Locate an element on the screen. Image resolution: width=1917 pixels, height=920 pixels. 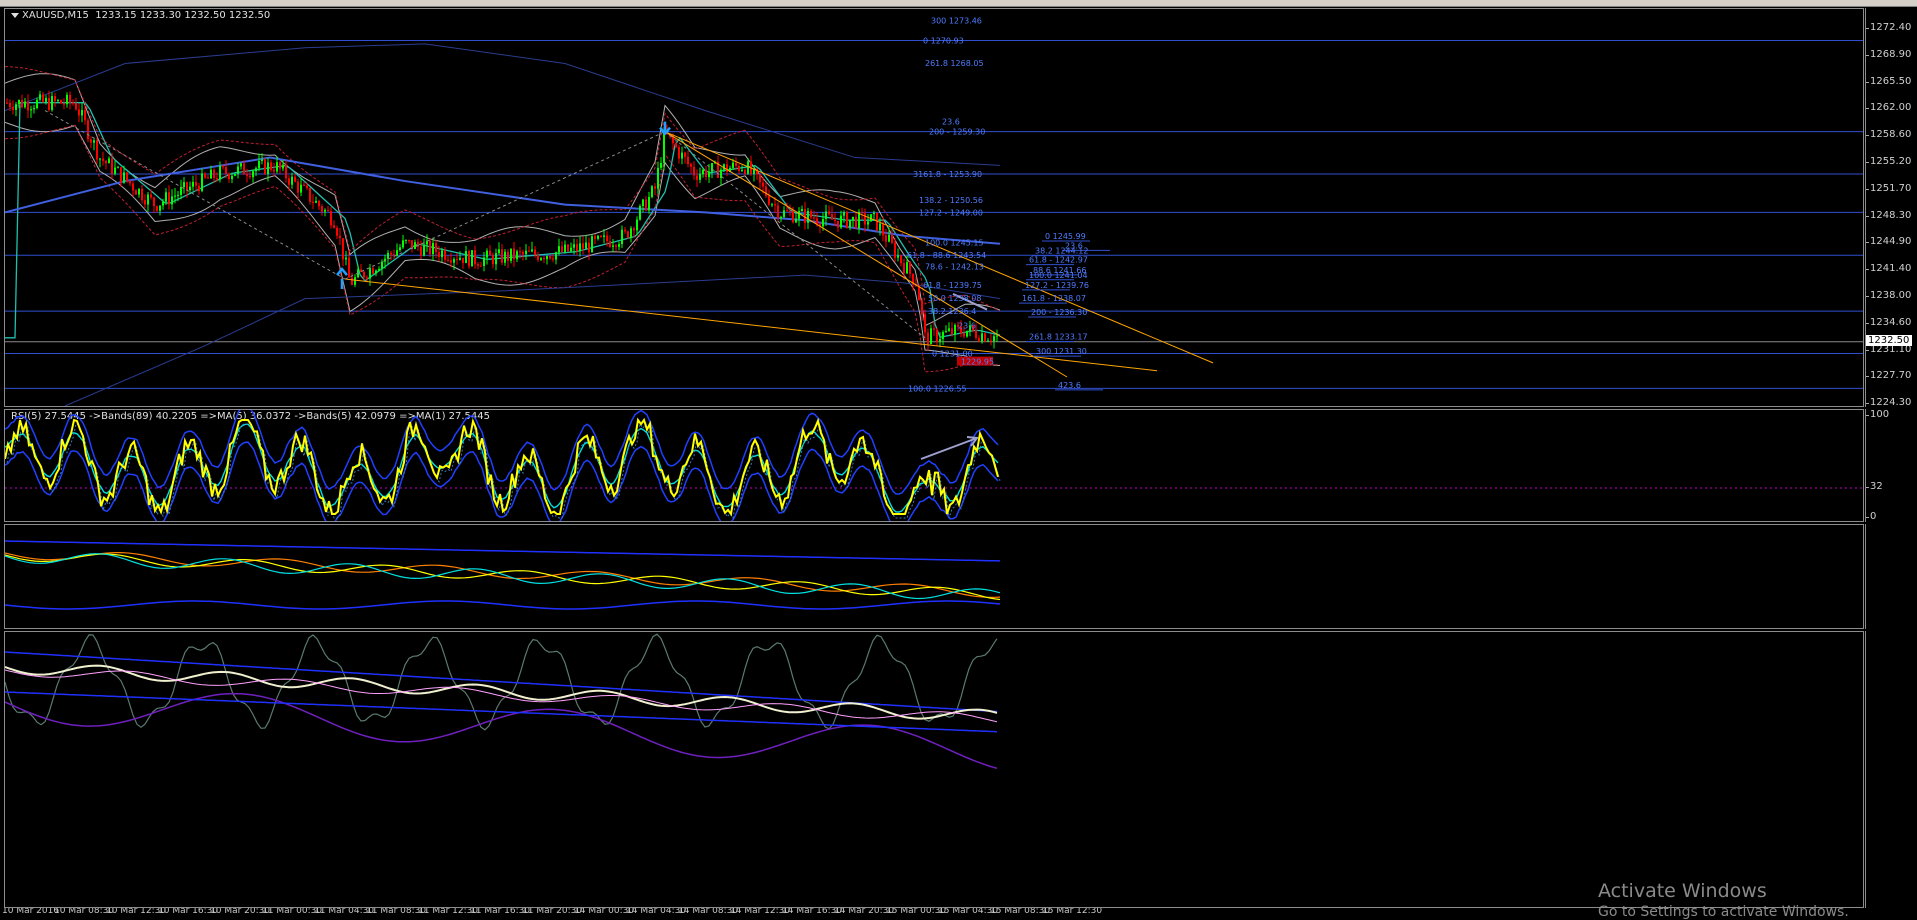
zigzag-line is located at coordinates (195, 195).